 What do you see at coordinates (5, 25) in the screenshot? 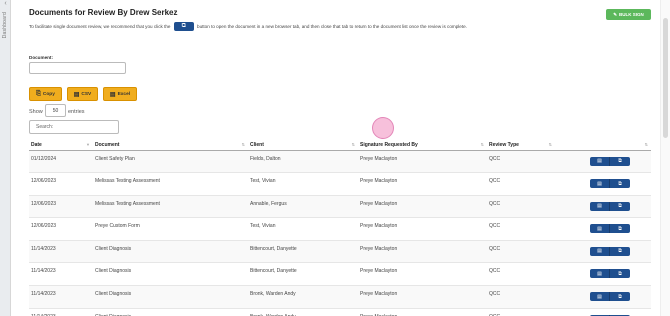
I see `sidebar-vertical-label: Dashboard` at bounding box center [5, 25].